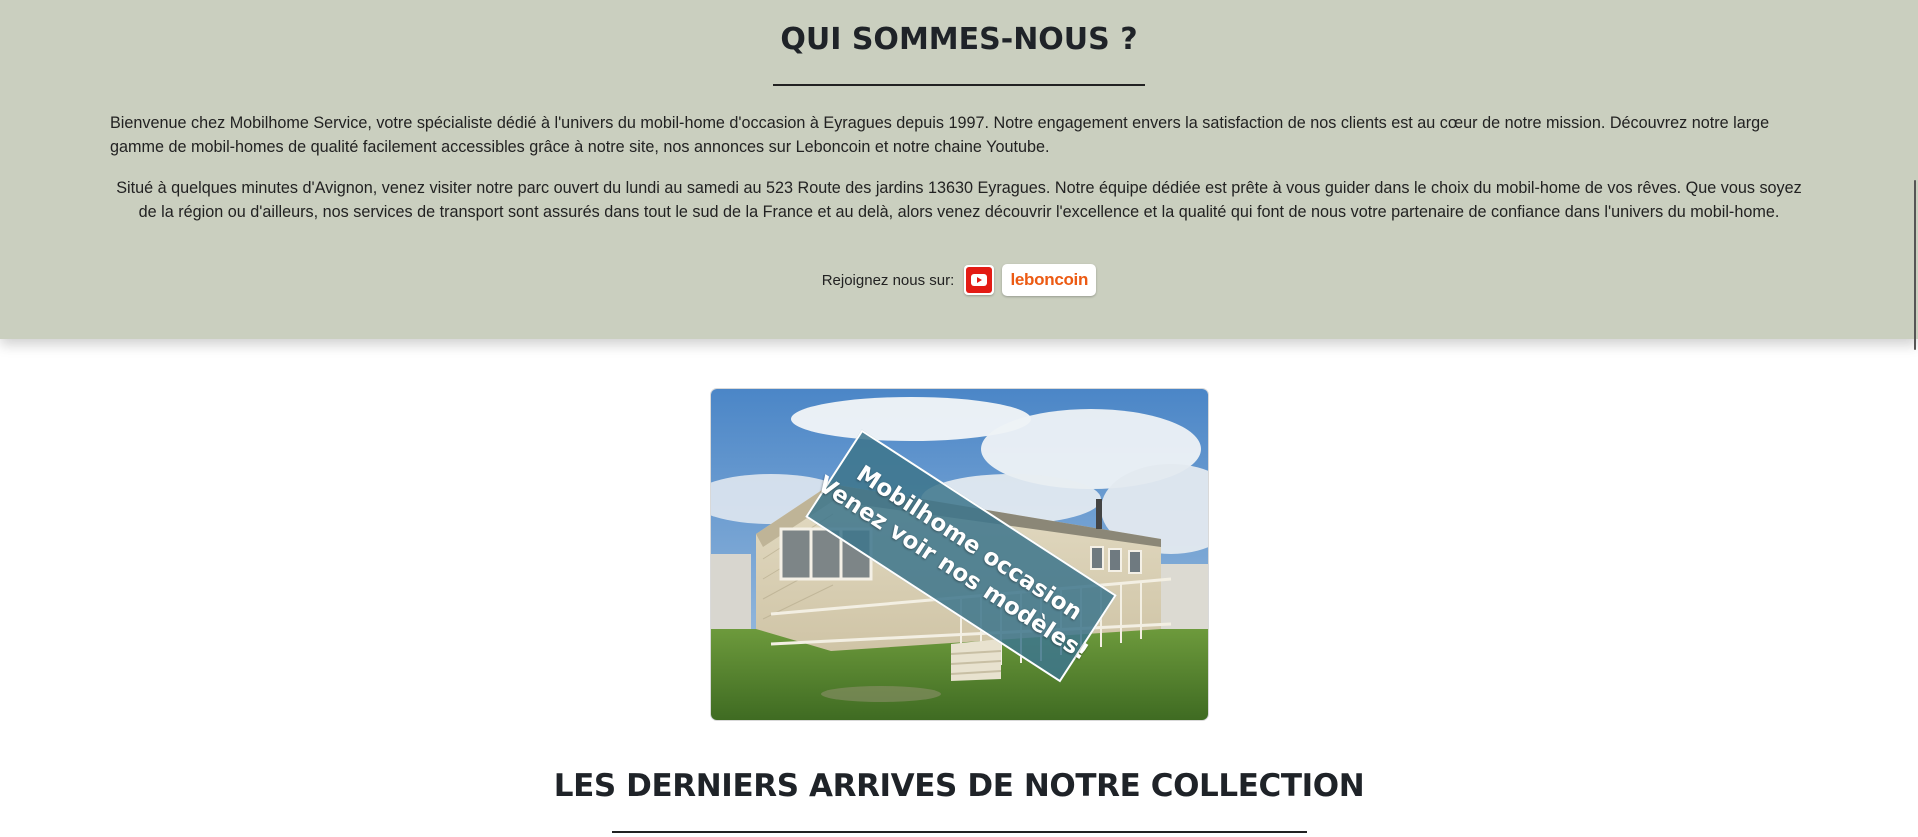  I want to click on youtube-icon, so click(979, 280).